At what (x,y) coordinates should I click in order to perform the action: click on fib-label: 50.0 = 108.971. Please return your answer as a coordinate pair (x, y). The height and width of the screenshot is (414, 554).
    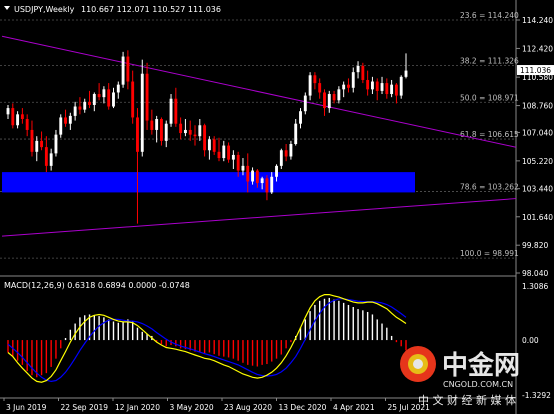
    Looking at the image, I should click on (489, 97).